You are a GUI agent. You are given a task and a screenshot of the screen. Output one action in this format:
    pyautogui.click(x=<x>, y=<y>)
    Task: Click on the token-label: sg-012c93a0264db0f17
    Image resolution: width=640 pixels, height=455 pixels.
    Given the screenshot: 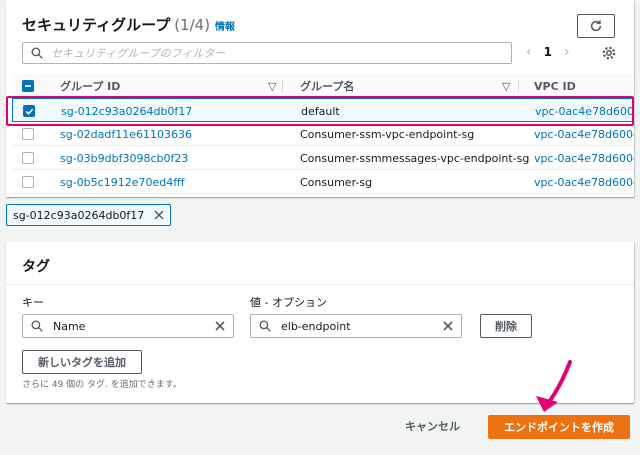 What is the action you would take?
    pyautogui.click(x=79, y=215)
    